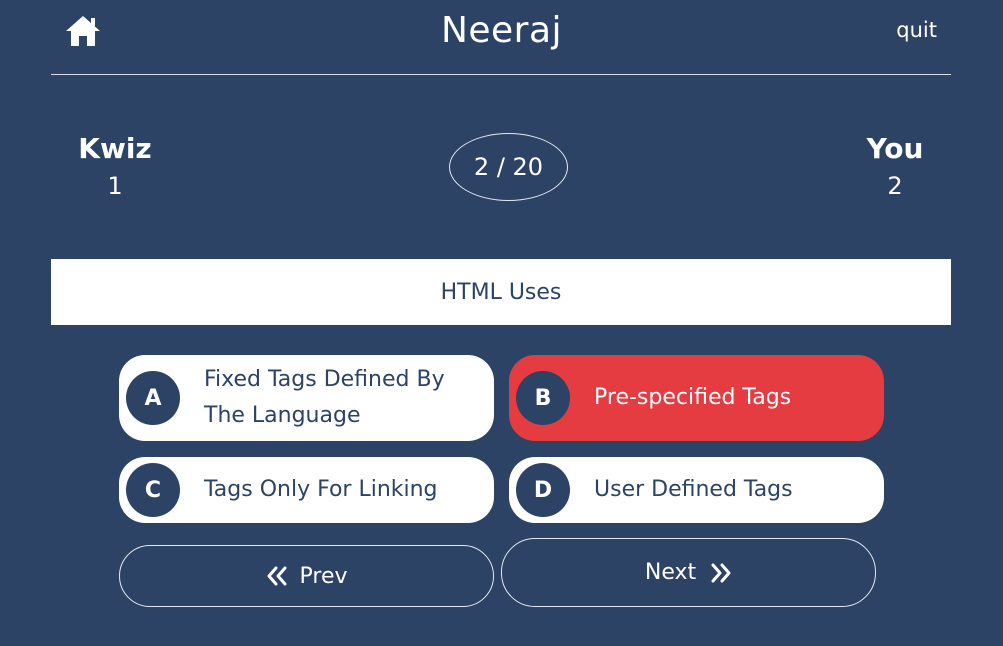 The height and width of the screenshot is (646, 1003). Describe the element at coordinates (501, 292) in the screenshot. I see `question-text: HTML Uses` at that location.